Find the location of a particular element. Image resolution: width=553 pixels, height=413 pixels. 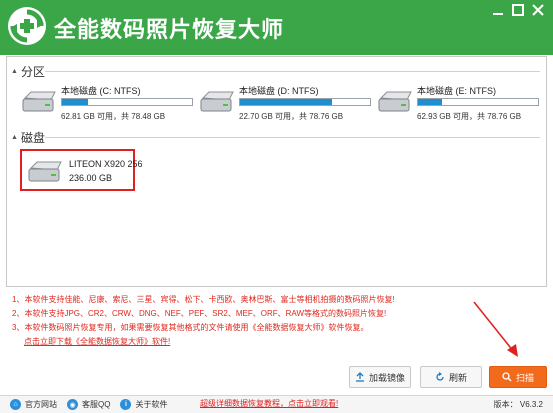

info-icon: i is located at coordinates (126, 404).